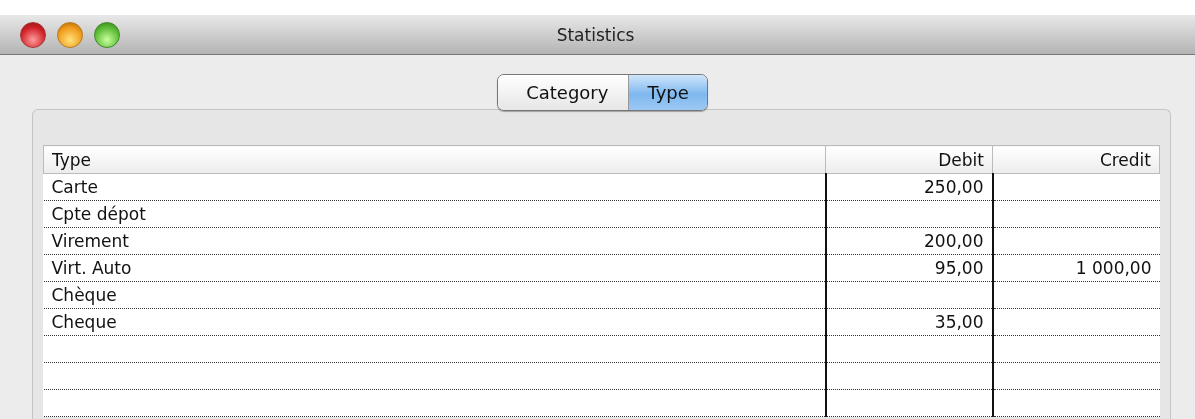 The height and width of the screenshot is (419, 1195). Describe the element at coordinates (909, 187) in the screenshot. I see `table-cell: 250,00` at that location.